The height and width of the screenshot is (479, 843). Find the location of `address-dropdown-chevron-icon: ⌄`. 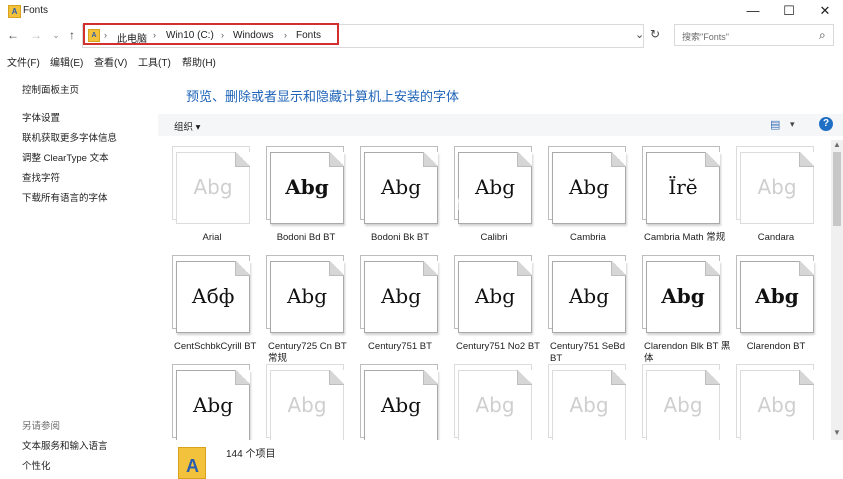

address-dropdown-chevron-icon: ⌄ is located at coordinates (639, 34).